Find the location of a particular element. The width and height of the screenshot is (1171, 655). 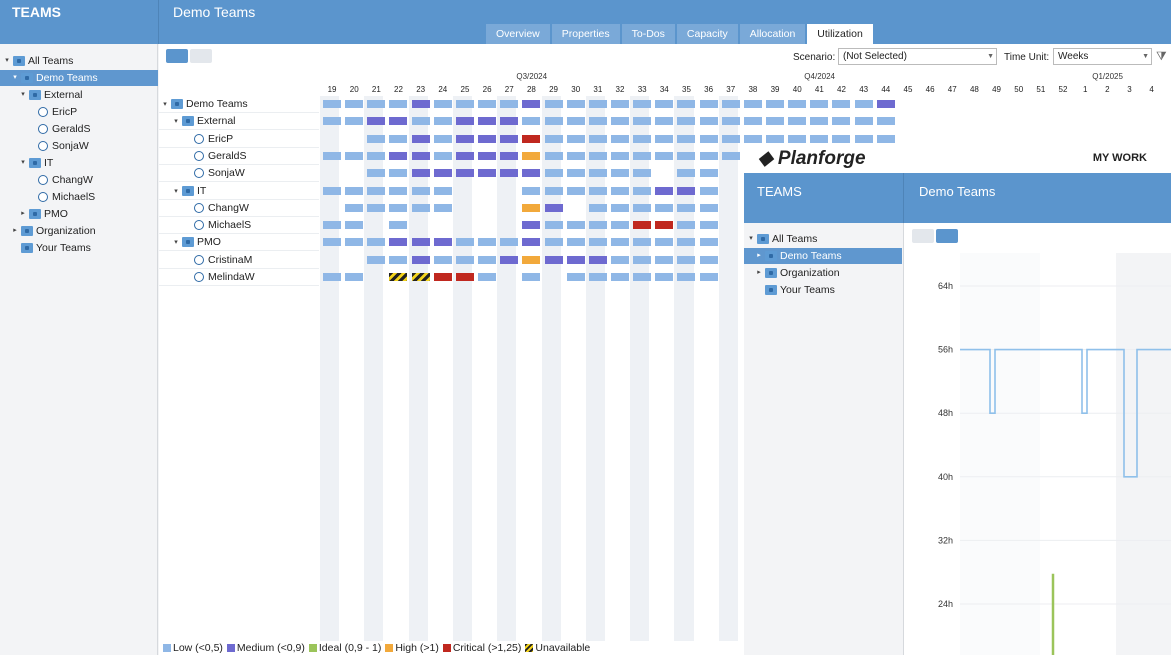

tab-capacity: Capacity is located at coordinates (707, 34).